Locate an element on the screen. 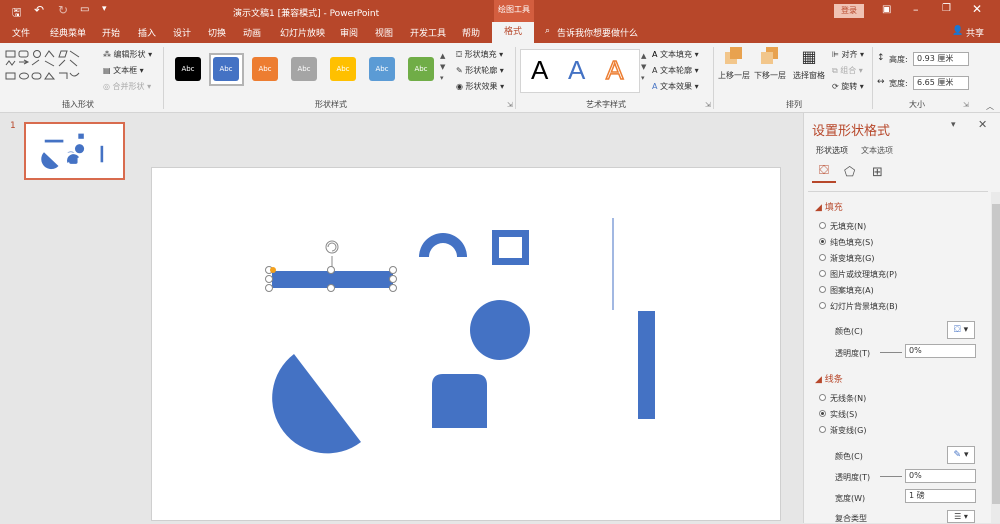 The width and height of the screenshot is (1000, 524). line-transparency-input: 0% is located at coordinates (940, 476).